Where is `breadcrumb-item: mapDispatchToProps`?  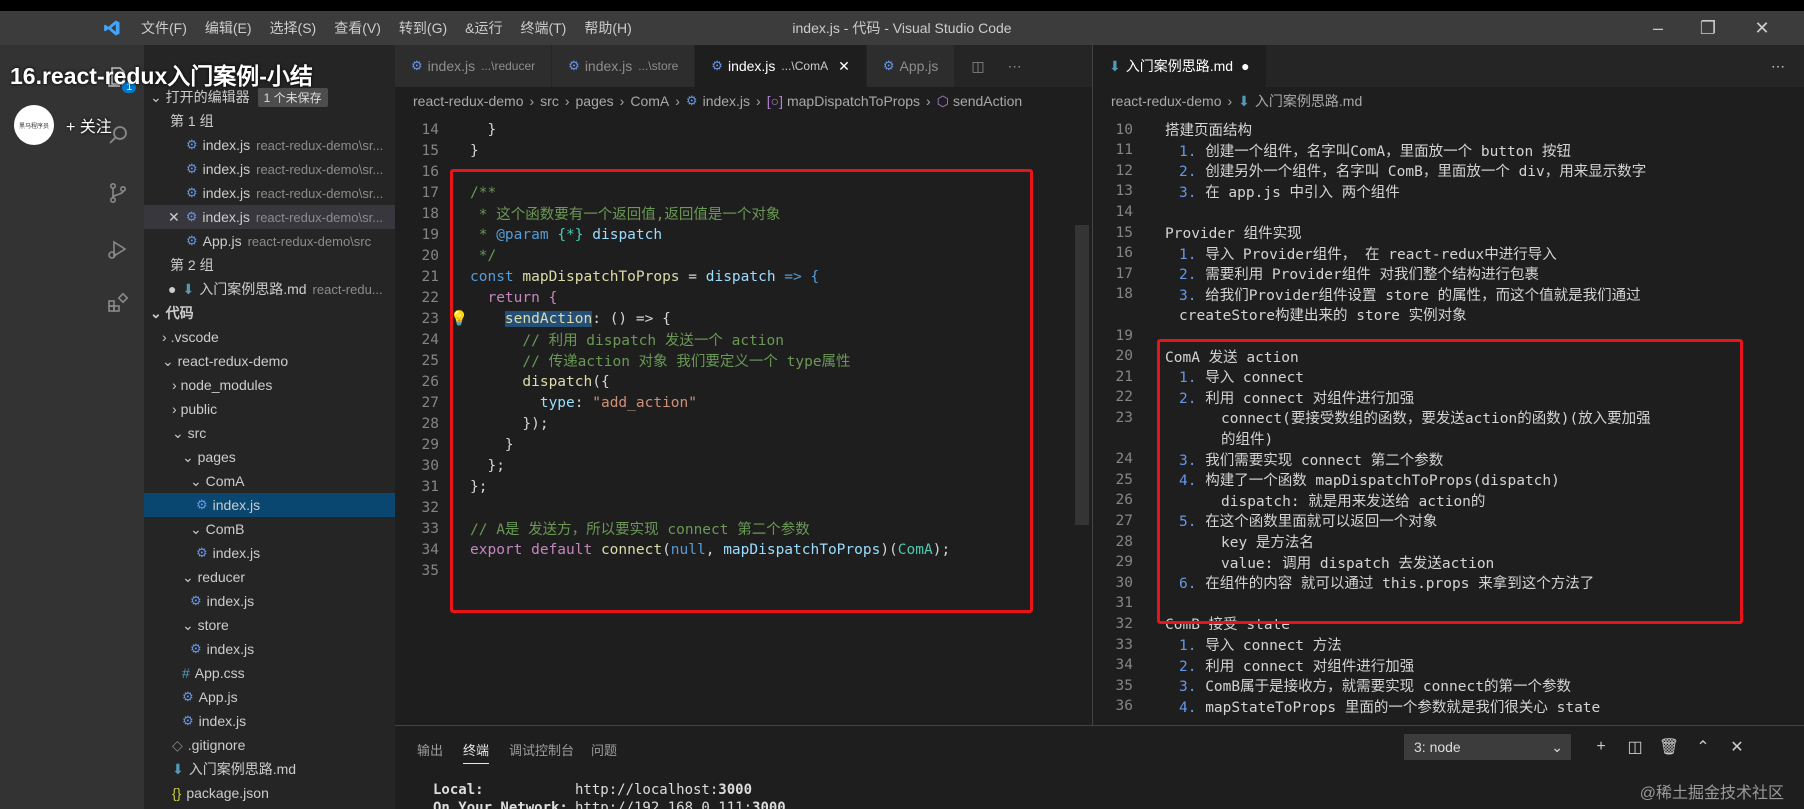
breadcrumb-item: mapDispatchToProps is located at coordinates (853, 101).